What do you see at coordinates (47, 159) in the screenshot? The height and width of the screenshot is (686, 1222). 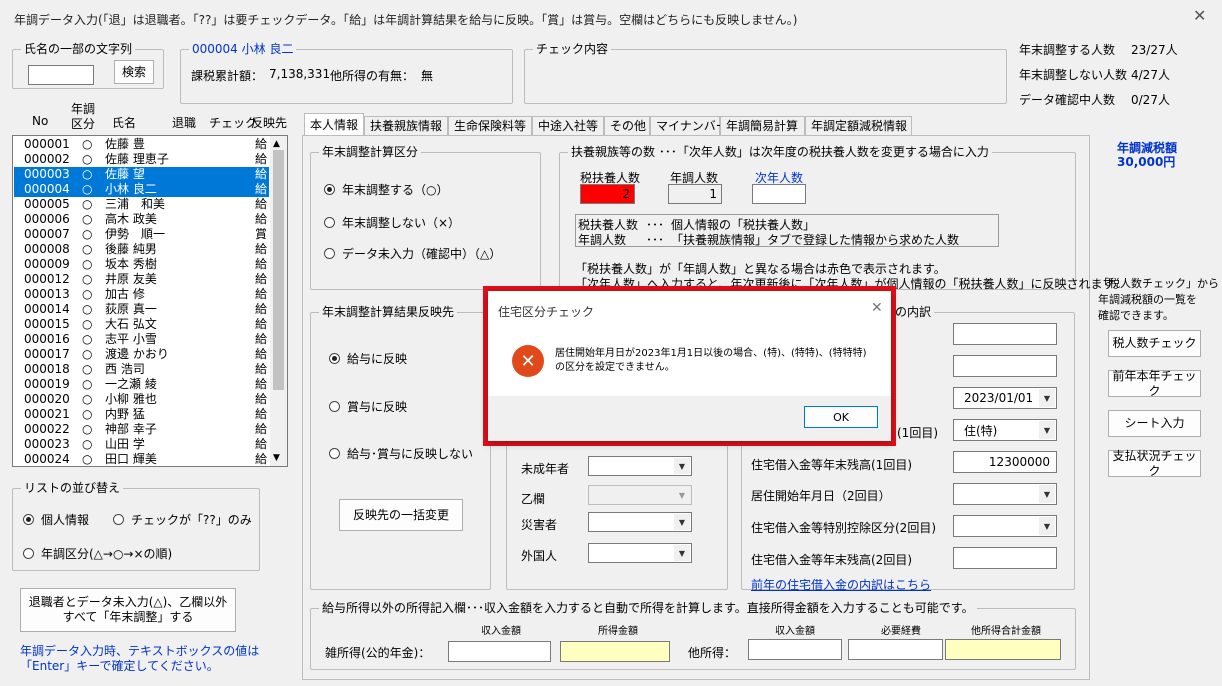 I see `list-cell-no: 000002` at bounding box center [47, 159].